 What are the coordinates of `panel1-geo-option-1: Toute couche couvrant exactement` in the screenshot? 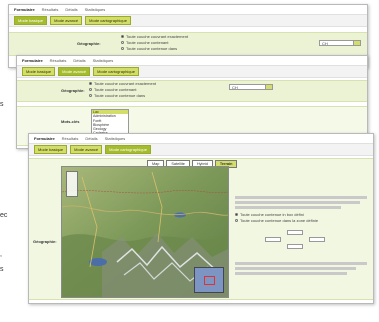 It's located at (154, 36).